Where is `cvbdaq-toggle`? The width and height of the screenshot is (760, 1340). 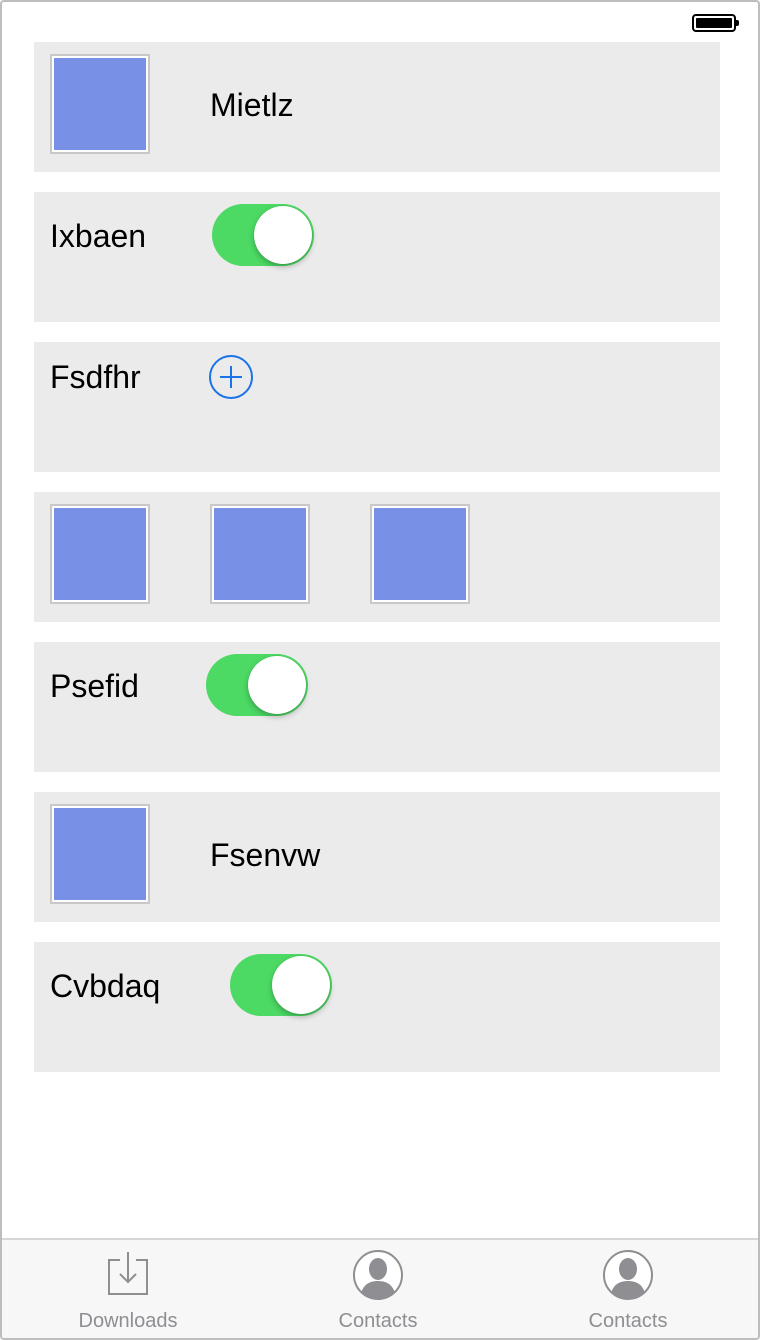
cvbdaq-toggle is located at coordinates (281, 985).